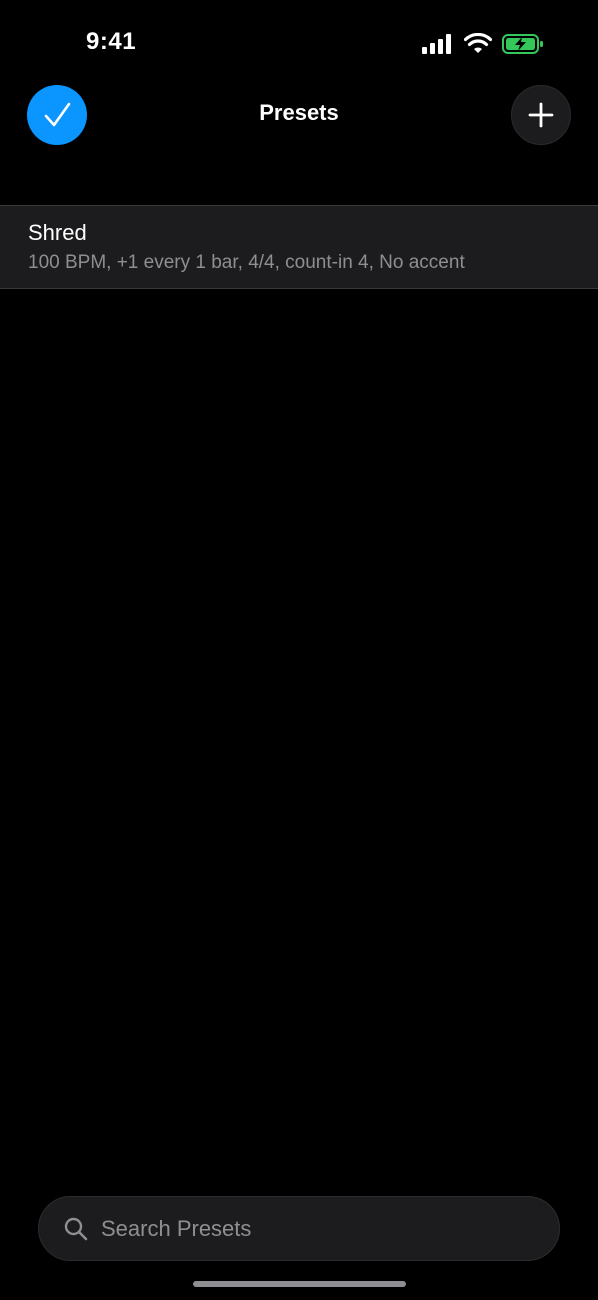  Describe the element at coordinates (299, 1284) in the screenshot. I see `home-indicator` at that location.